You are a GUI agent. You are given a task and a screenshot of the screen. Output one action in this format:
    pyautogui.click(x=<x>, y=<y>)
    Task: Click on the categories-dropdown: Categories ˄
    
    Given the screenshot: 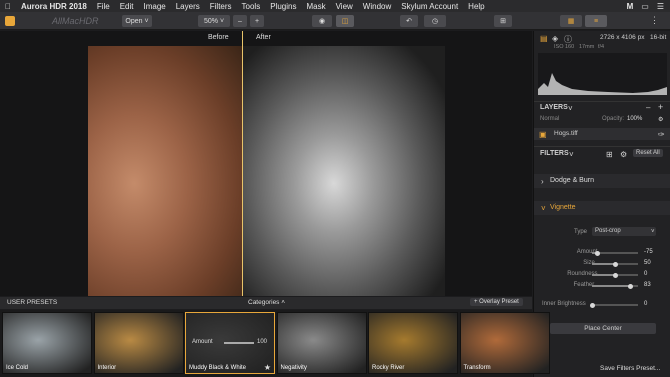 What is the action you would take?
    pyautogui.click(x=266, y=302)
    